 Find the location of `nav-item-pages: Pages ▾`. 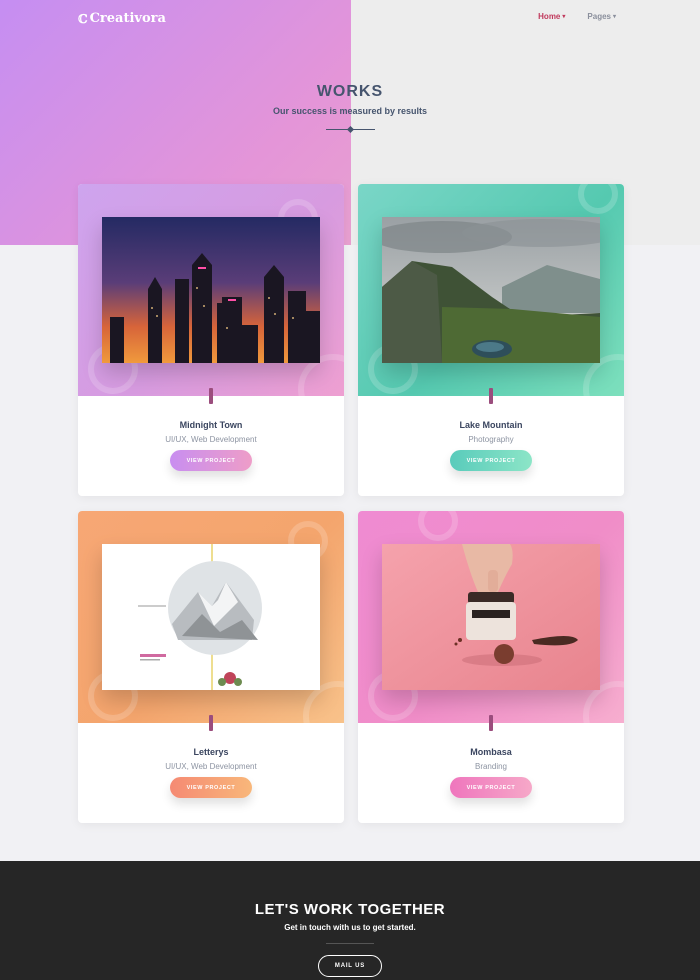

nav-item-pages: Pages ▾ is located at coordinates (601, 16).